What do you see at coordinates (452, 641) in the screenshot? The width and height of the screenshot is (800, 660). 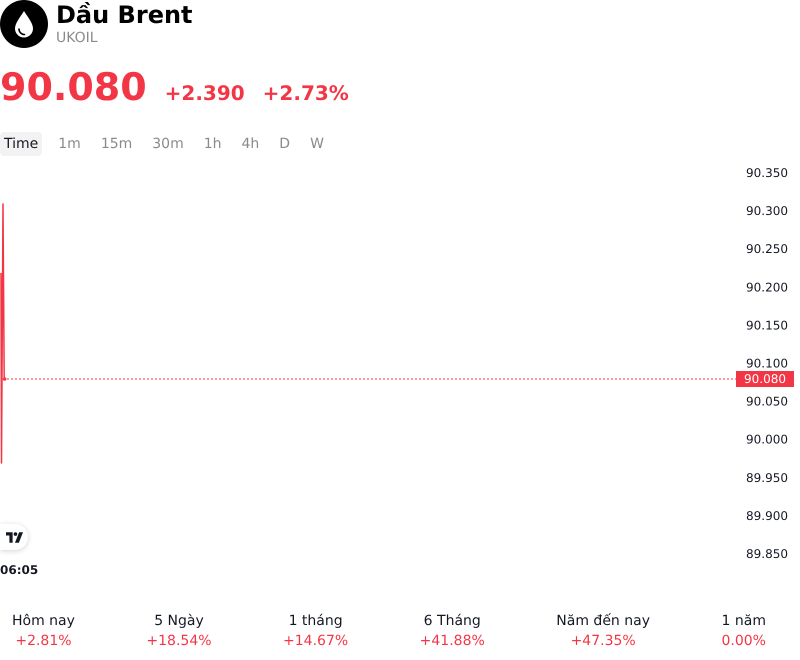 I see `period-change: +41.88%` at bounding box center [452, 641].